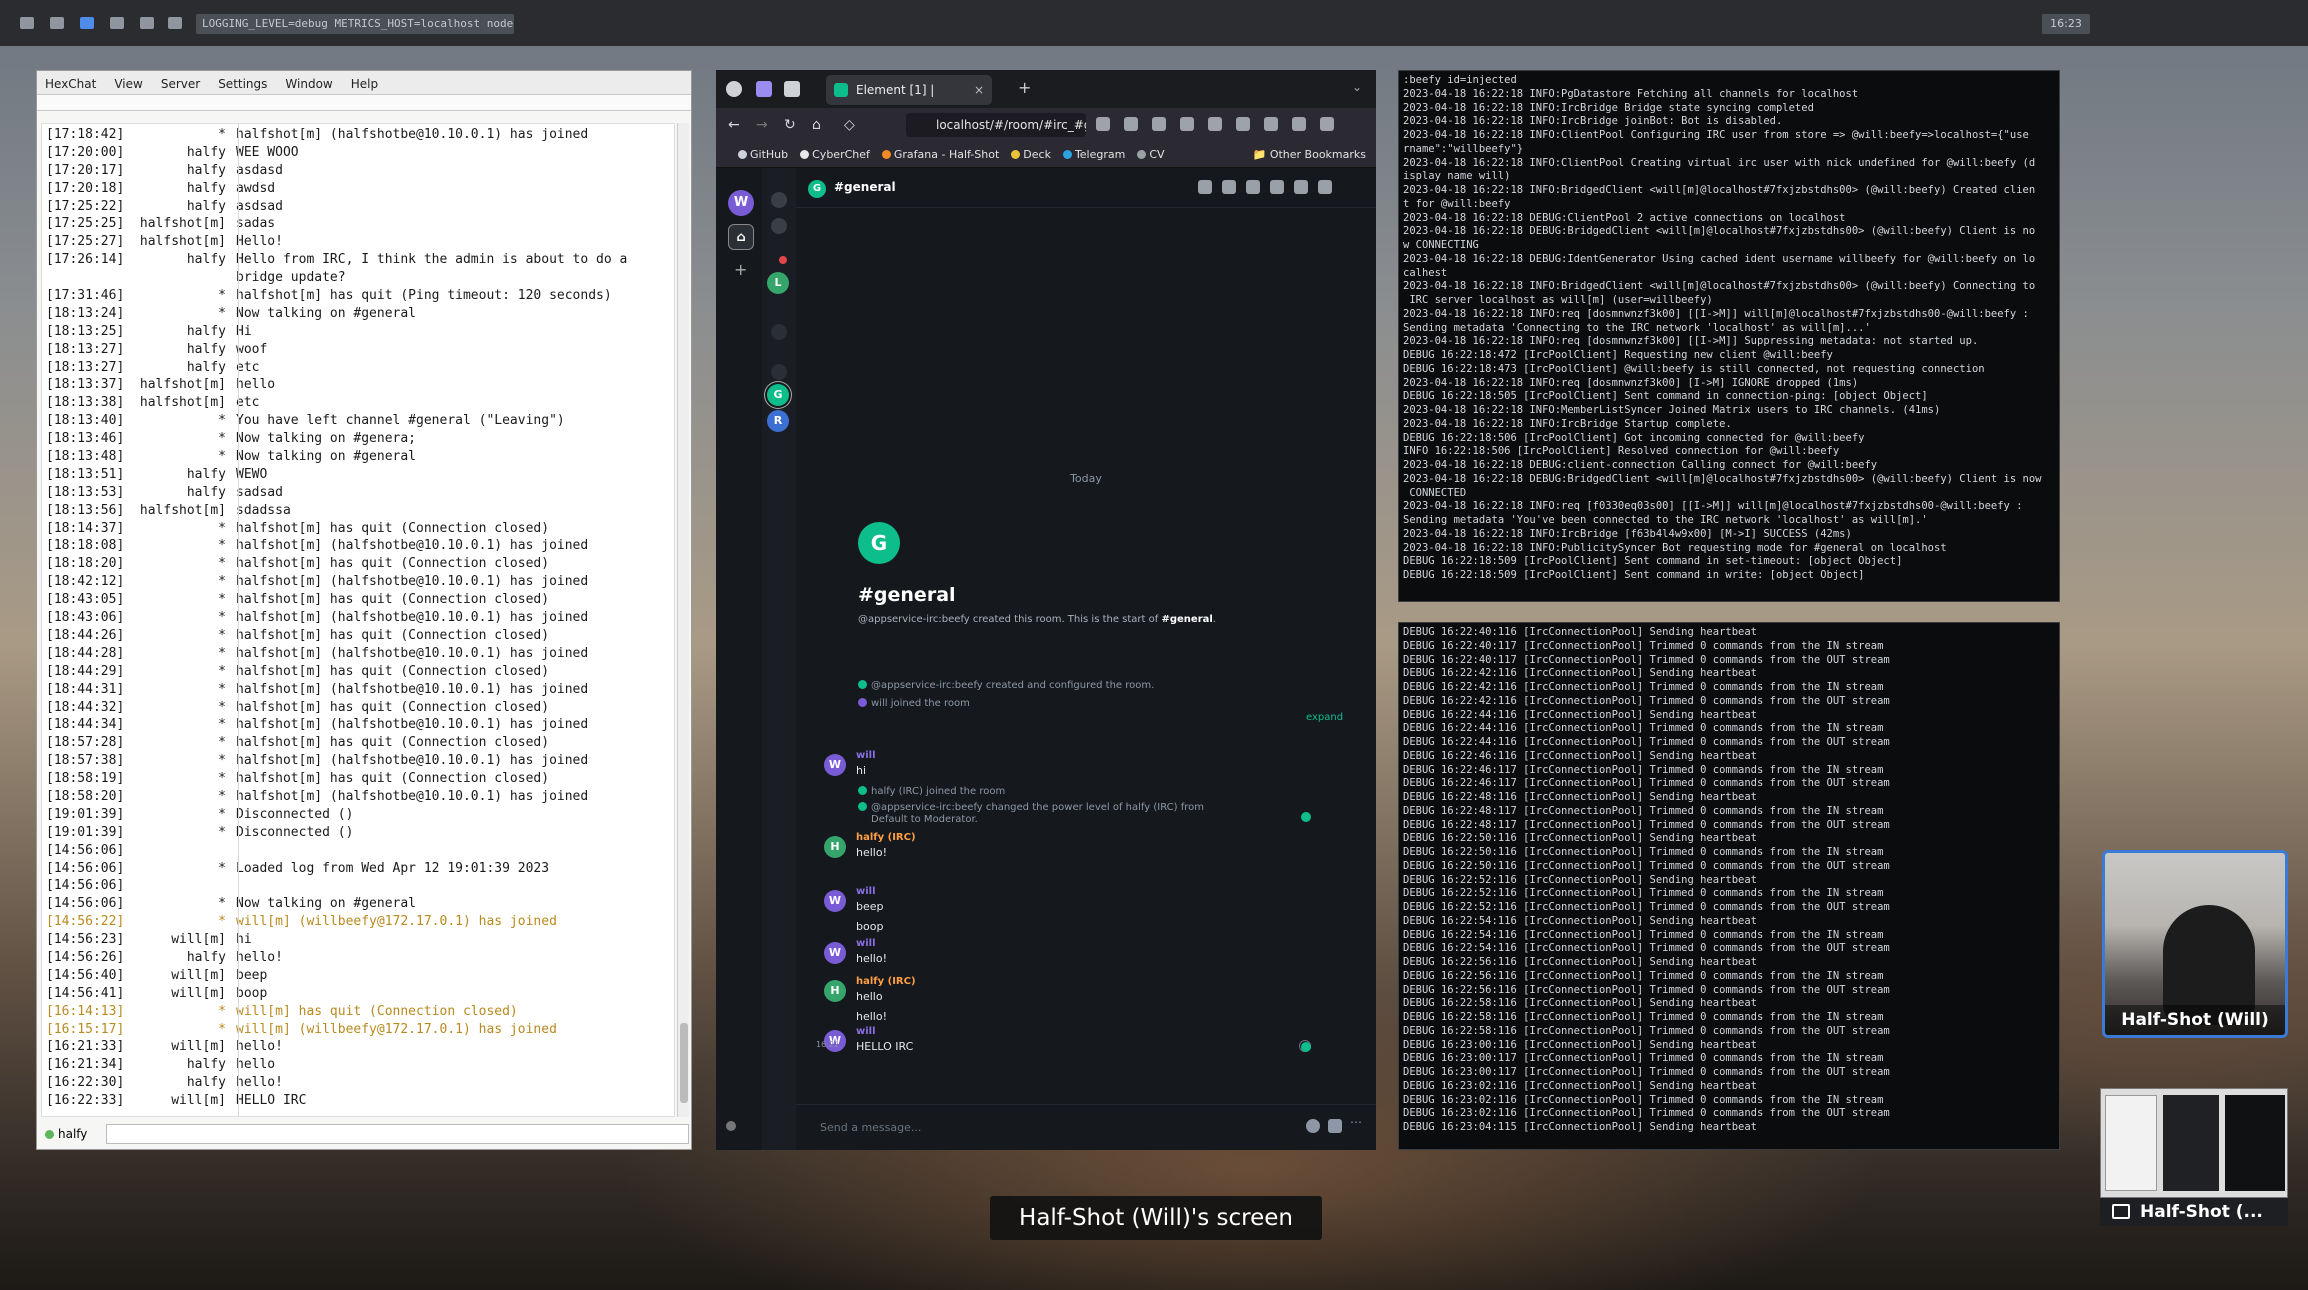  What do you see at coordinates (996, 125) in the screenshot?
I see `address-bar: localhost/#/room/#irc_#g` at bounding box center [996, 125].